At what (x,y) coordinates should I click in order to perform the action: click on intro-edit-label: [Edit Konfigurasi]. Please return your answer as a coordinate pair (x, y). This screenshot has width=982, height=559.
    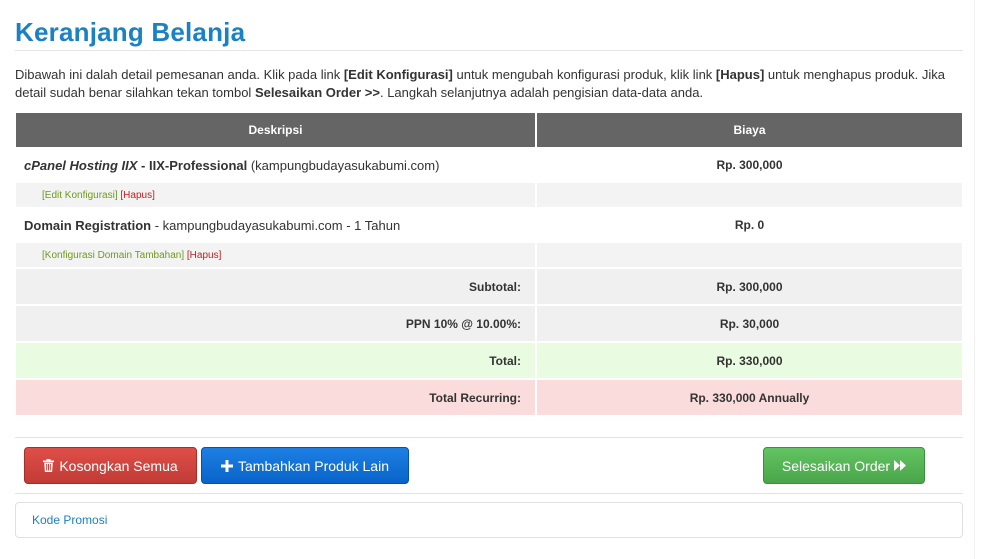
    Looking at the image, I should click on (398, 74).